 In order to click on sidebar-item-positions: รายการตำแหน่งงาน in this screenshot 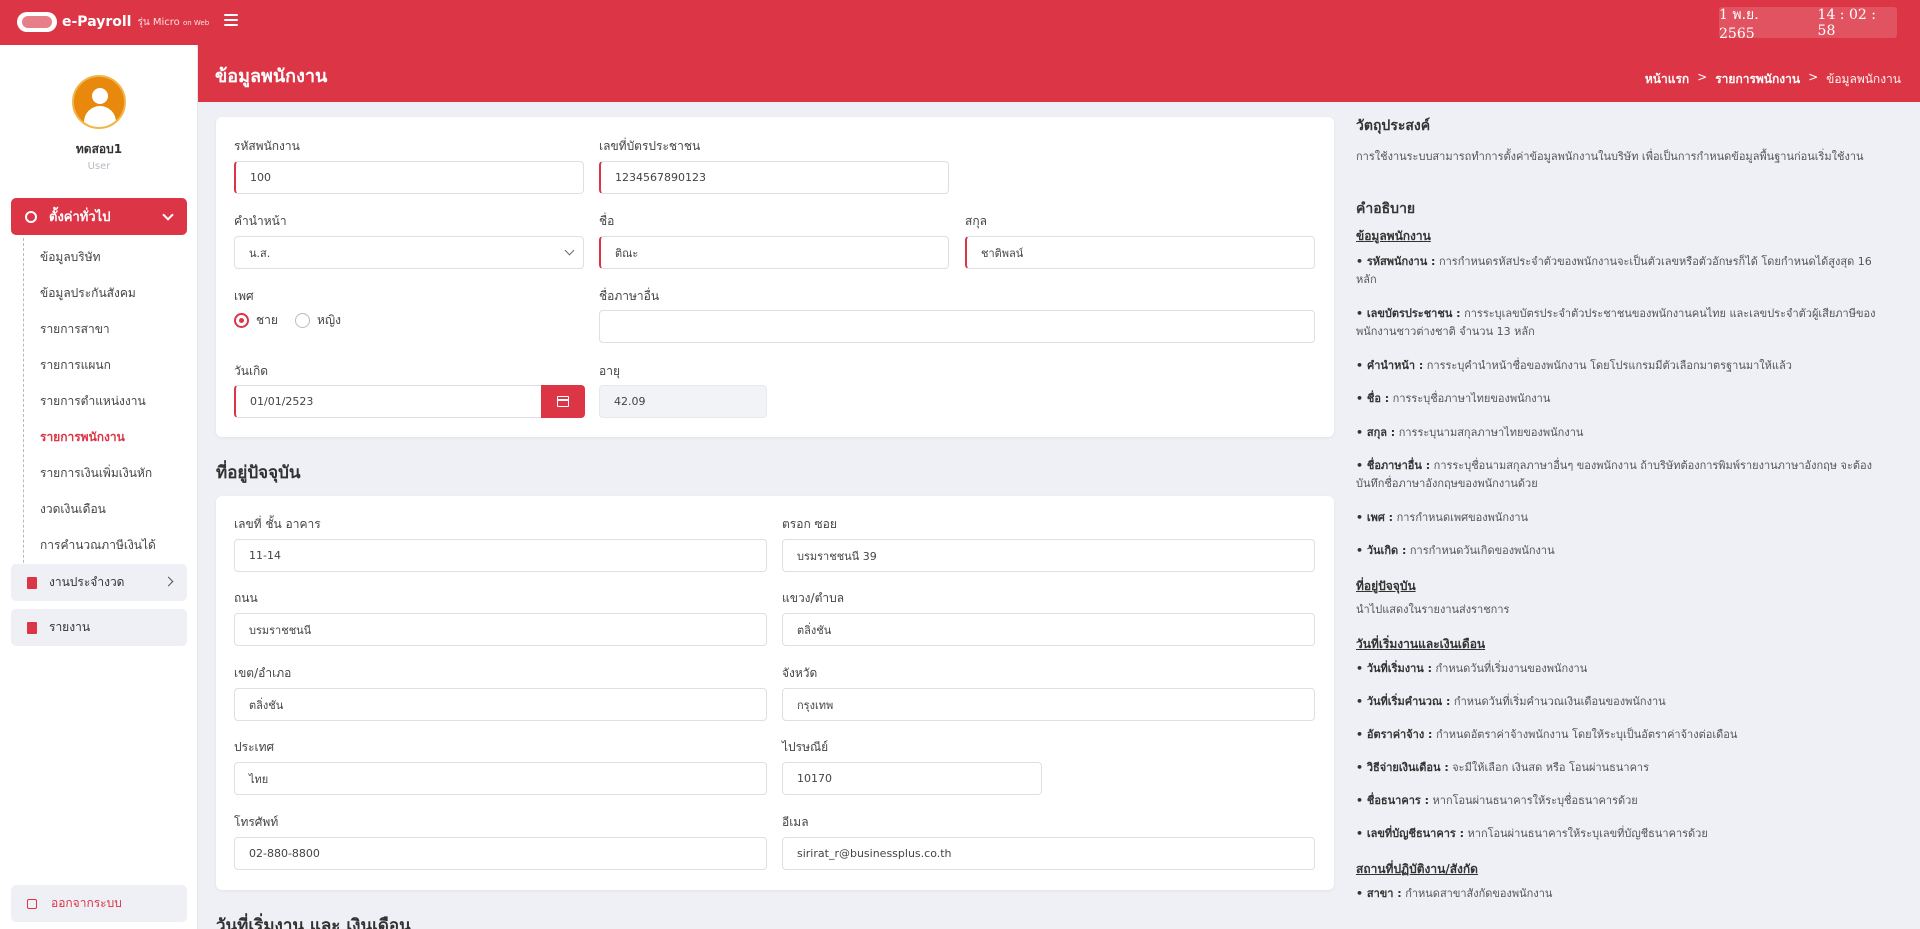, I will do `click(93, 401)`.